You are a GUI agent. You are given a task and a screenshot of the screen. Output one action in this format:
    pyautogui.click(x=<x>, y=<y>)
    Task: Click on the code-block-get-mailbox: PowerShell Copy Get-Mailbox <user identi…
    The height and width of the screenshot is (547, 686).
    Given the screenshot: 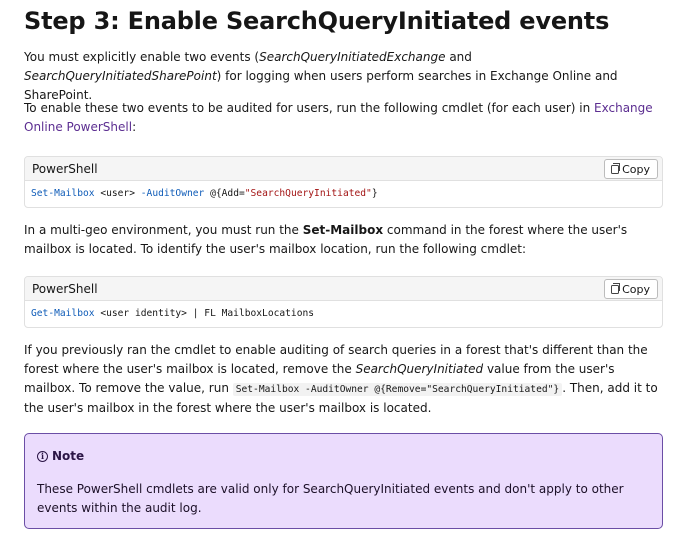 What is the action you would take?
    pyautogui.click(x=343, y=302)
    